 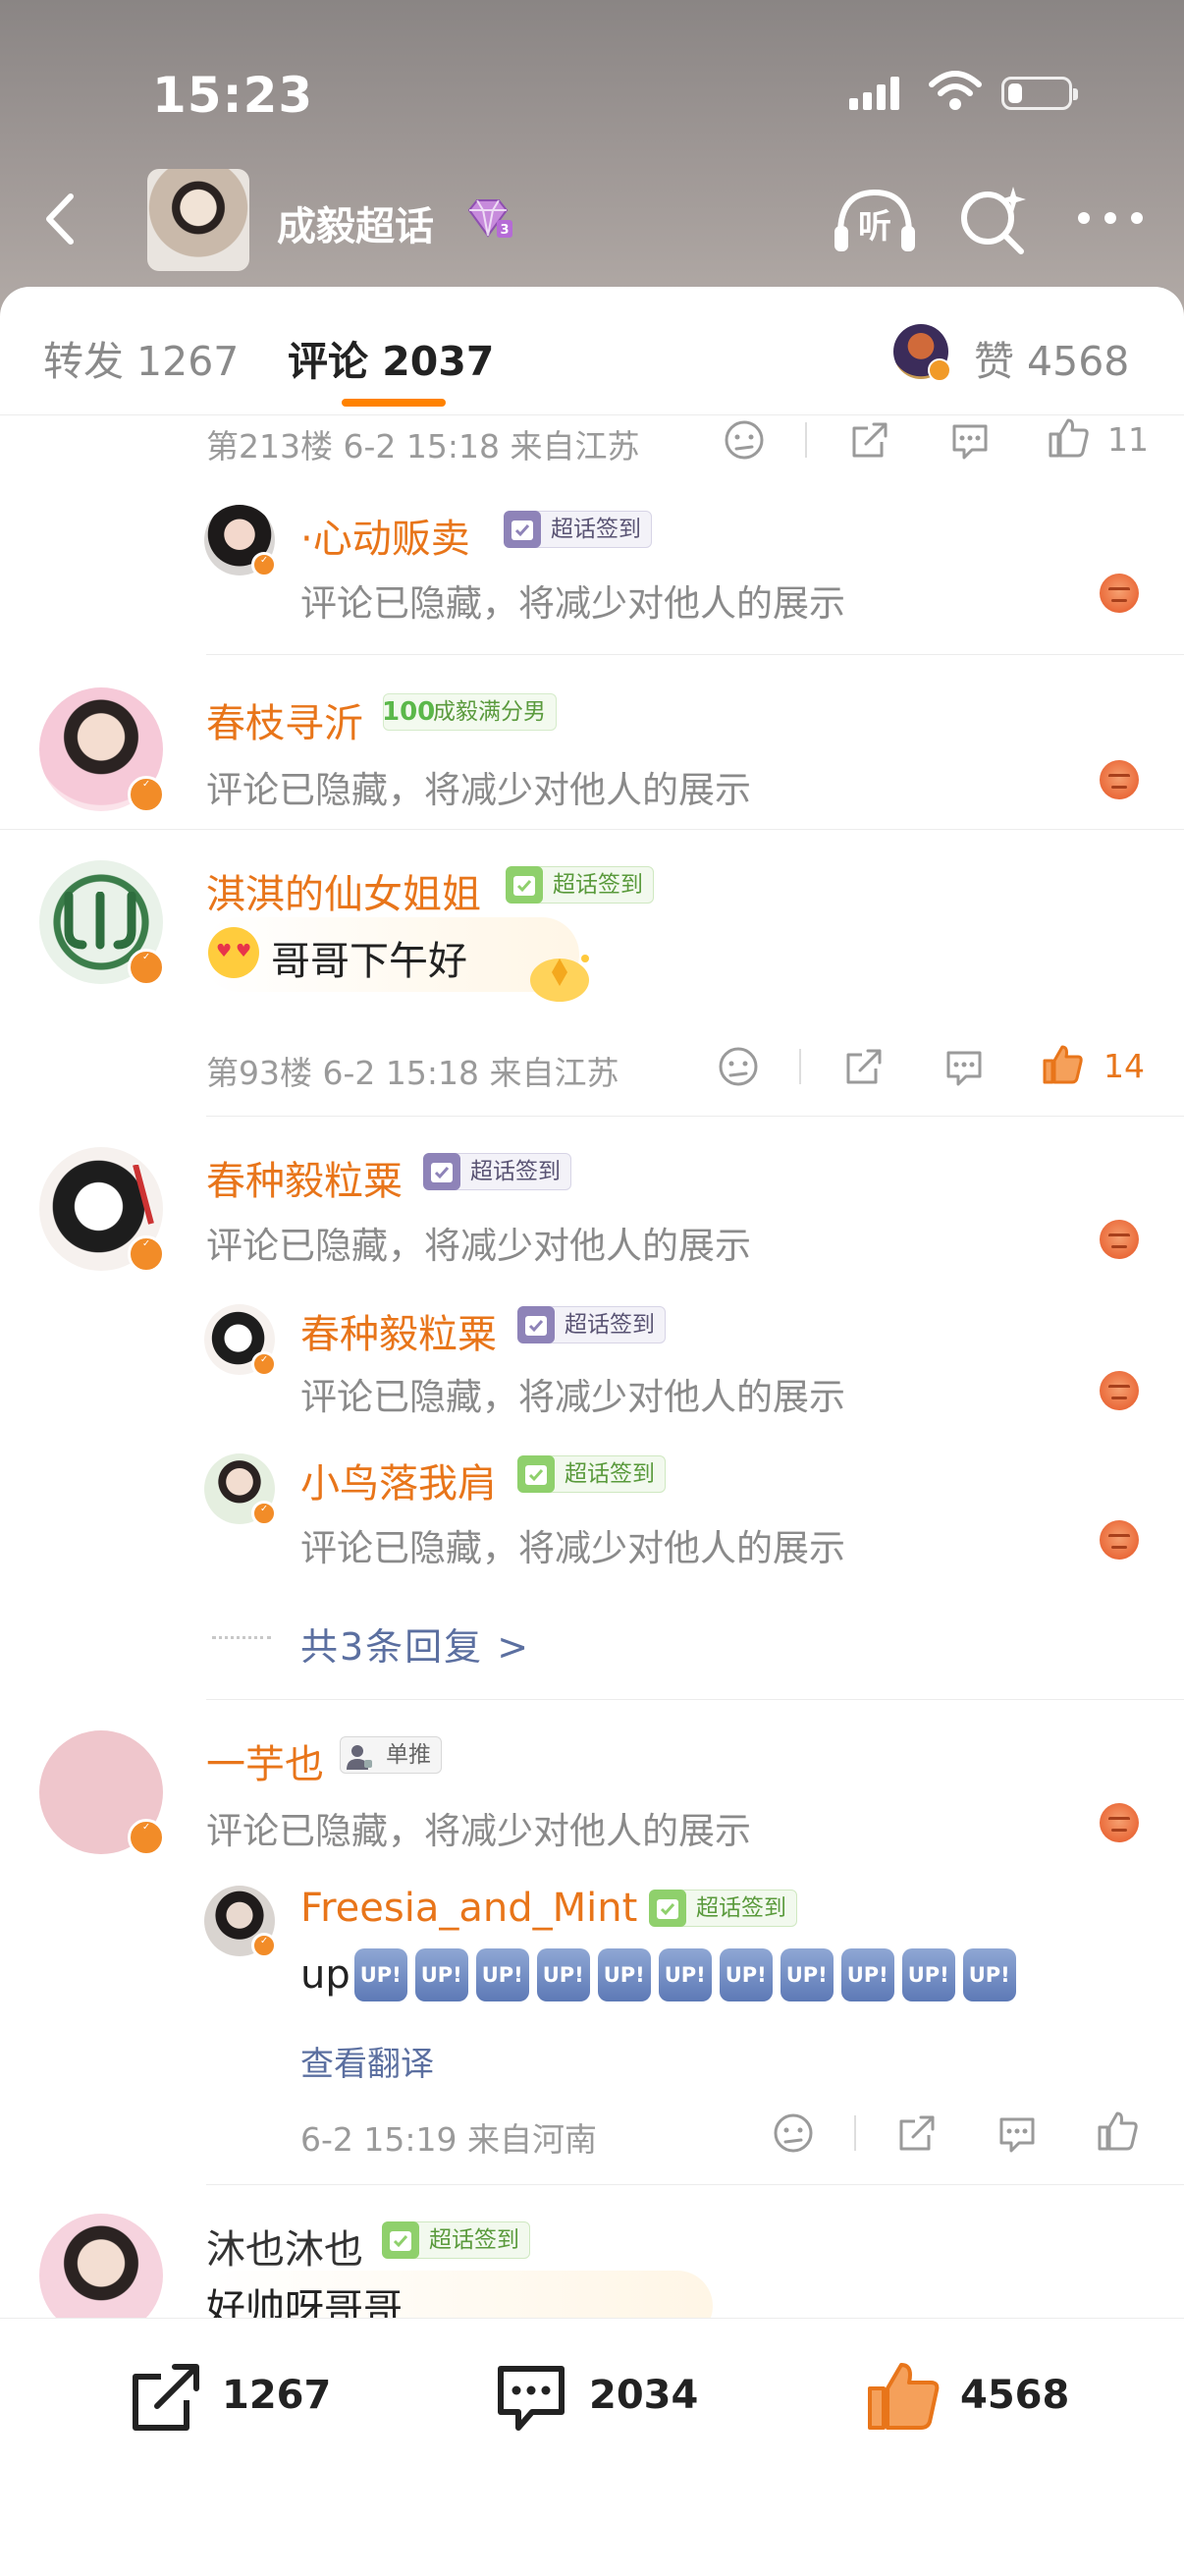 What do you see at coordinates (992, 219) in the screenshot?
I see `ai-search-icon` at bounding box center [992, 219].